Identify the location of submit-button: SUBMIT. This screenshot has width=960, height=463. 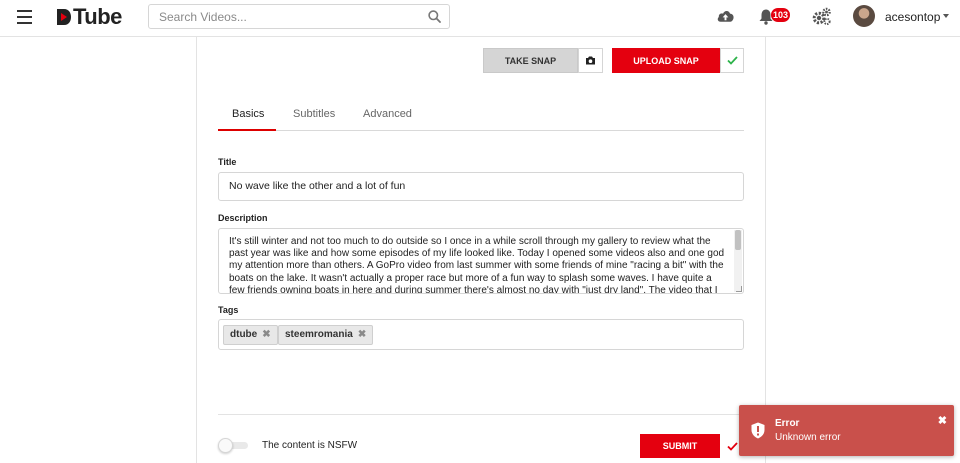
(692, 446).